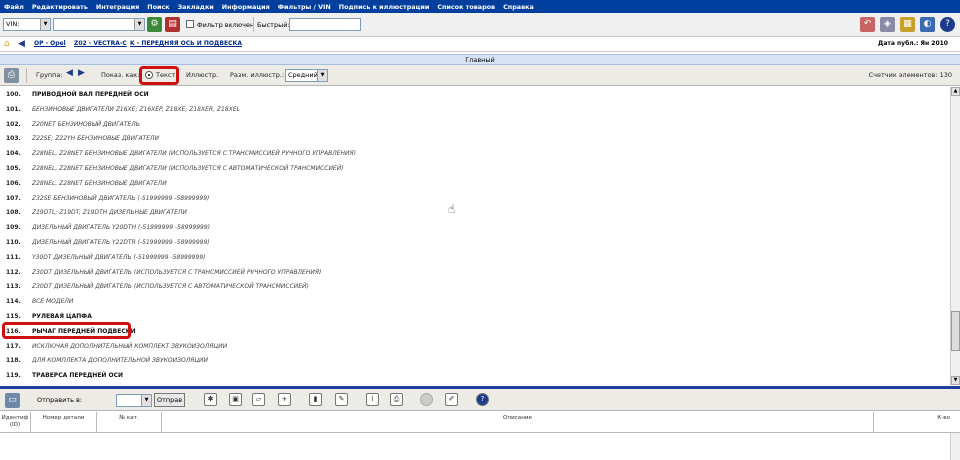  What do you see at coordinates (907, 24) in the screenshot?
I see `notes-icon: ▦` at bounding box center [907, 24].